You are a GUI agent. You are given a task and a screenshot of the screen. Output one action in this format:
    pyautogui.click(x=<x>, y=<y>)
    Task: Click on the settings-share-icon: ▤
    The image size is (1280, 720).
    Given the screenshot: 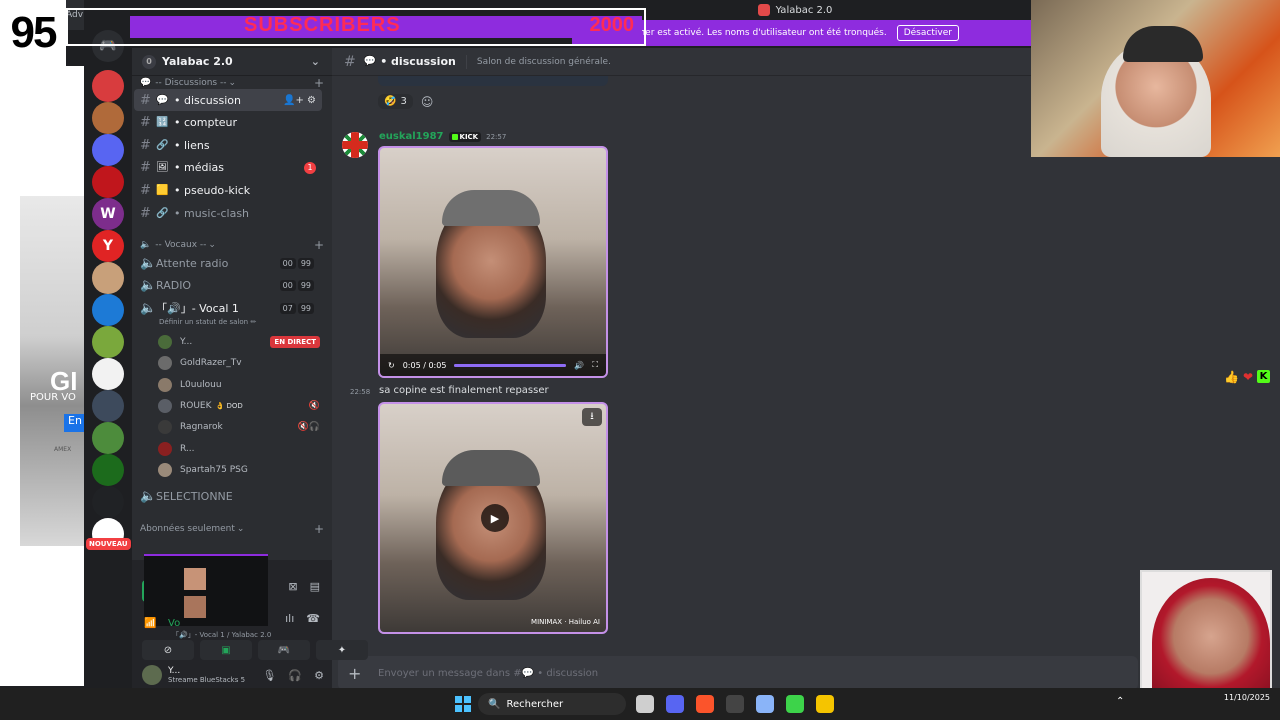 What is the action you would take?
    pyautogui.click(x=315, y=586)
    